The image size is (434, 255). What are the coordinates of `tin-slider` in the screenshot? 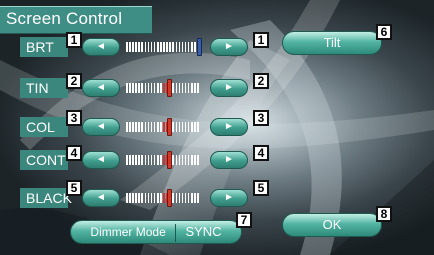 It's located at (166, 88).